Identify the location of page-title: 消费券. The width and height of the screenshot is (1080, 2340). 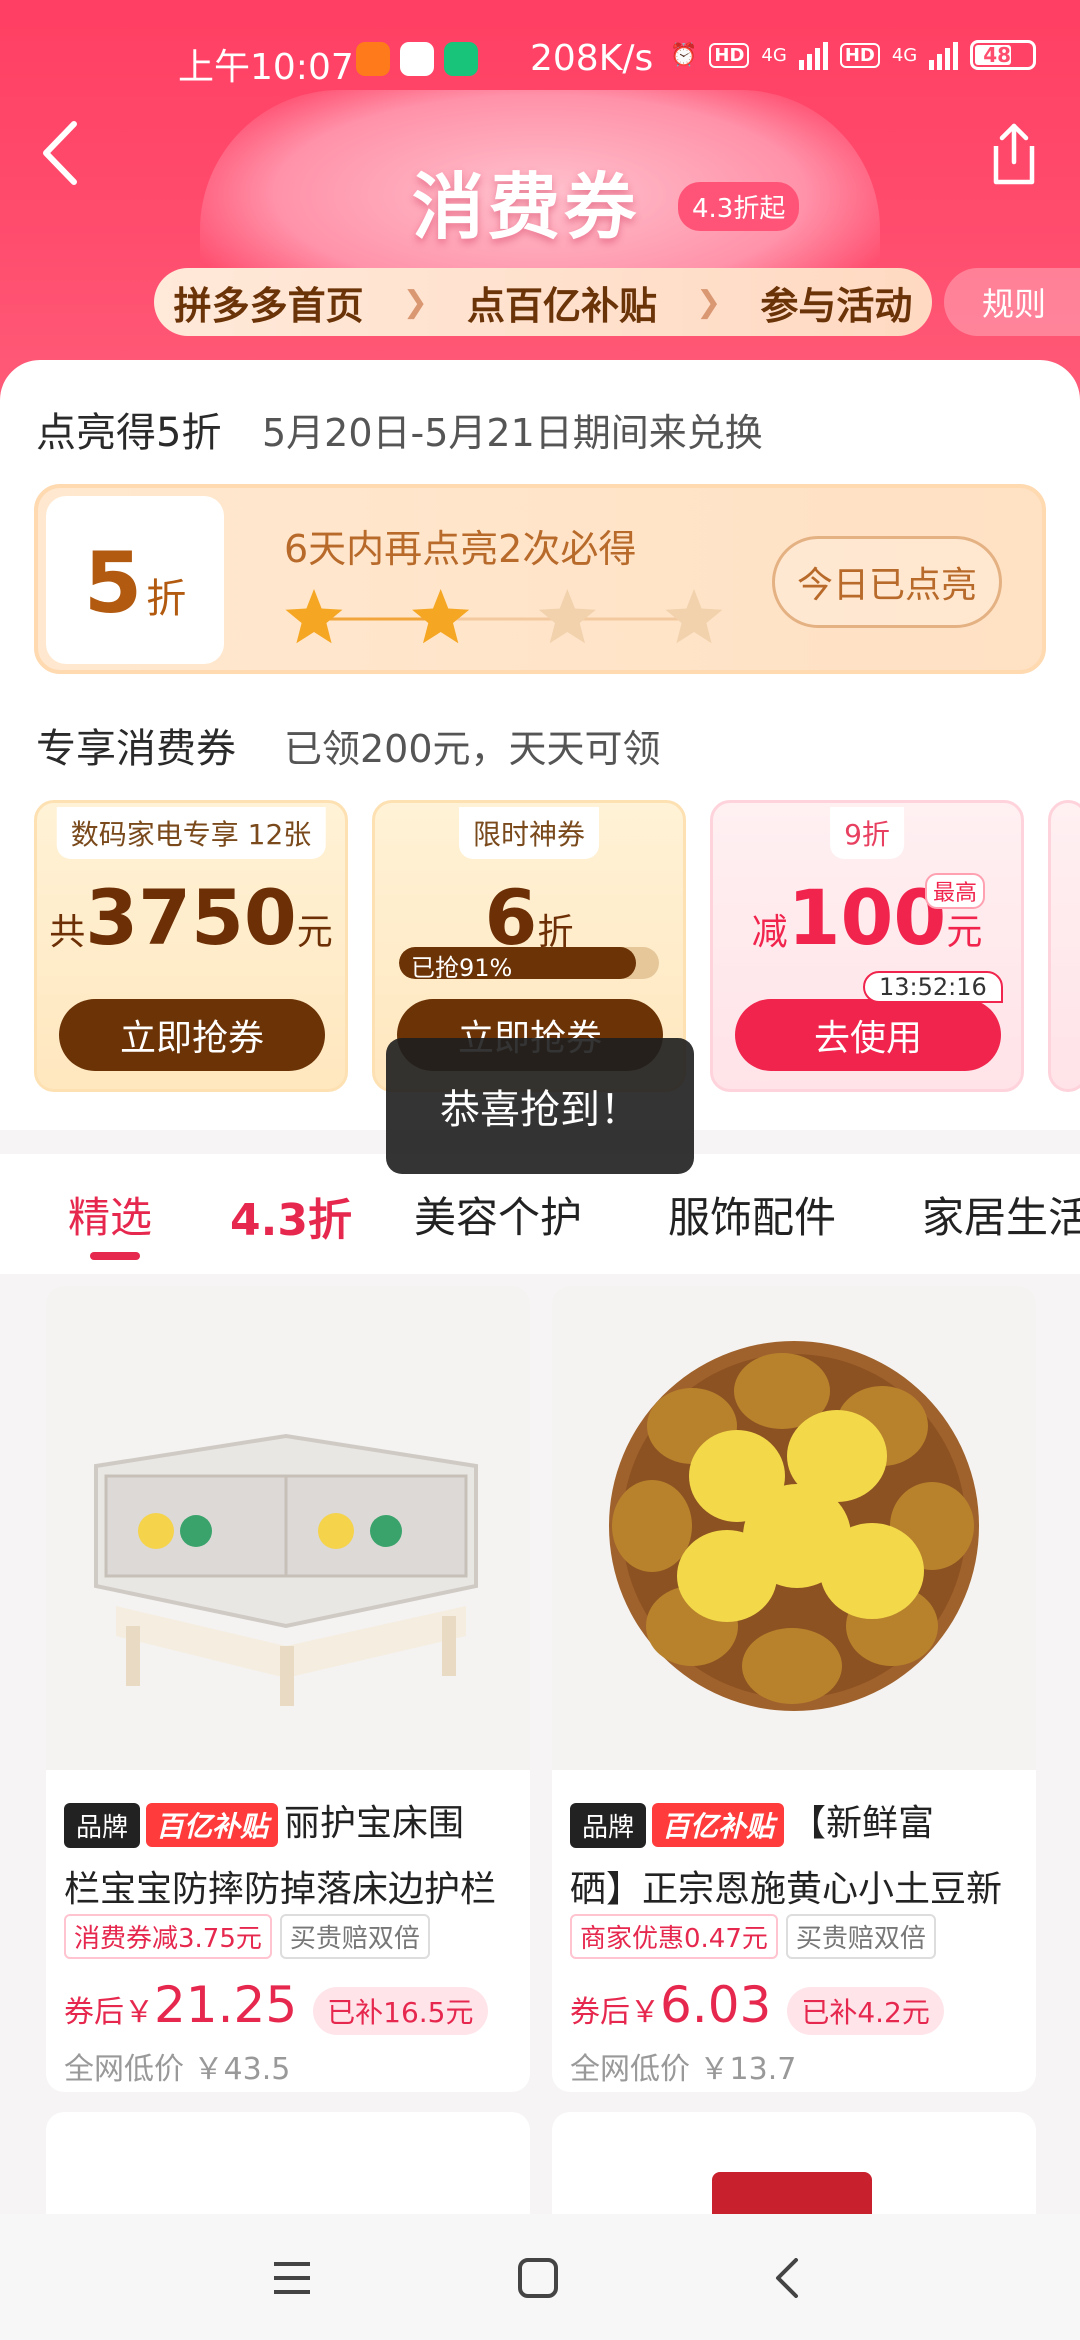
(526, 207).